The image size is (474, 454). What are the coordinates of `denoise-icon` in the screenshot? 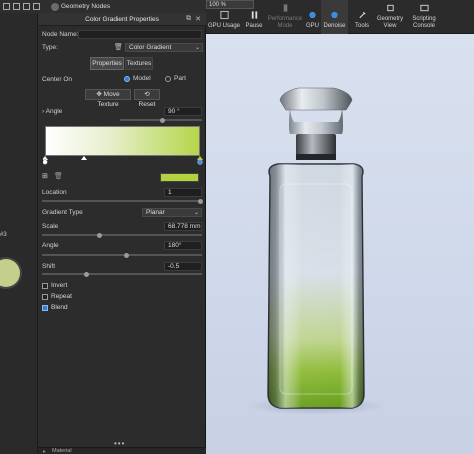 It's located at (334, 15).